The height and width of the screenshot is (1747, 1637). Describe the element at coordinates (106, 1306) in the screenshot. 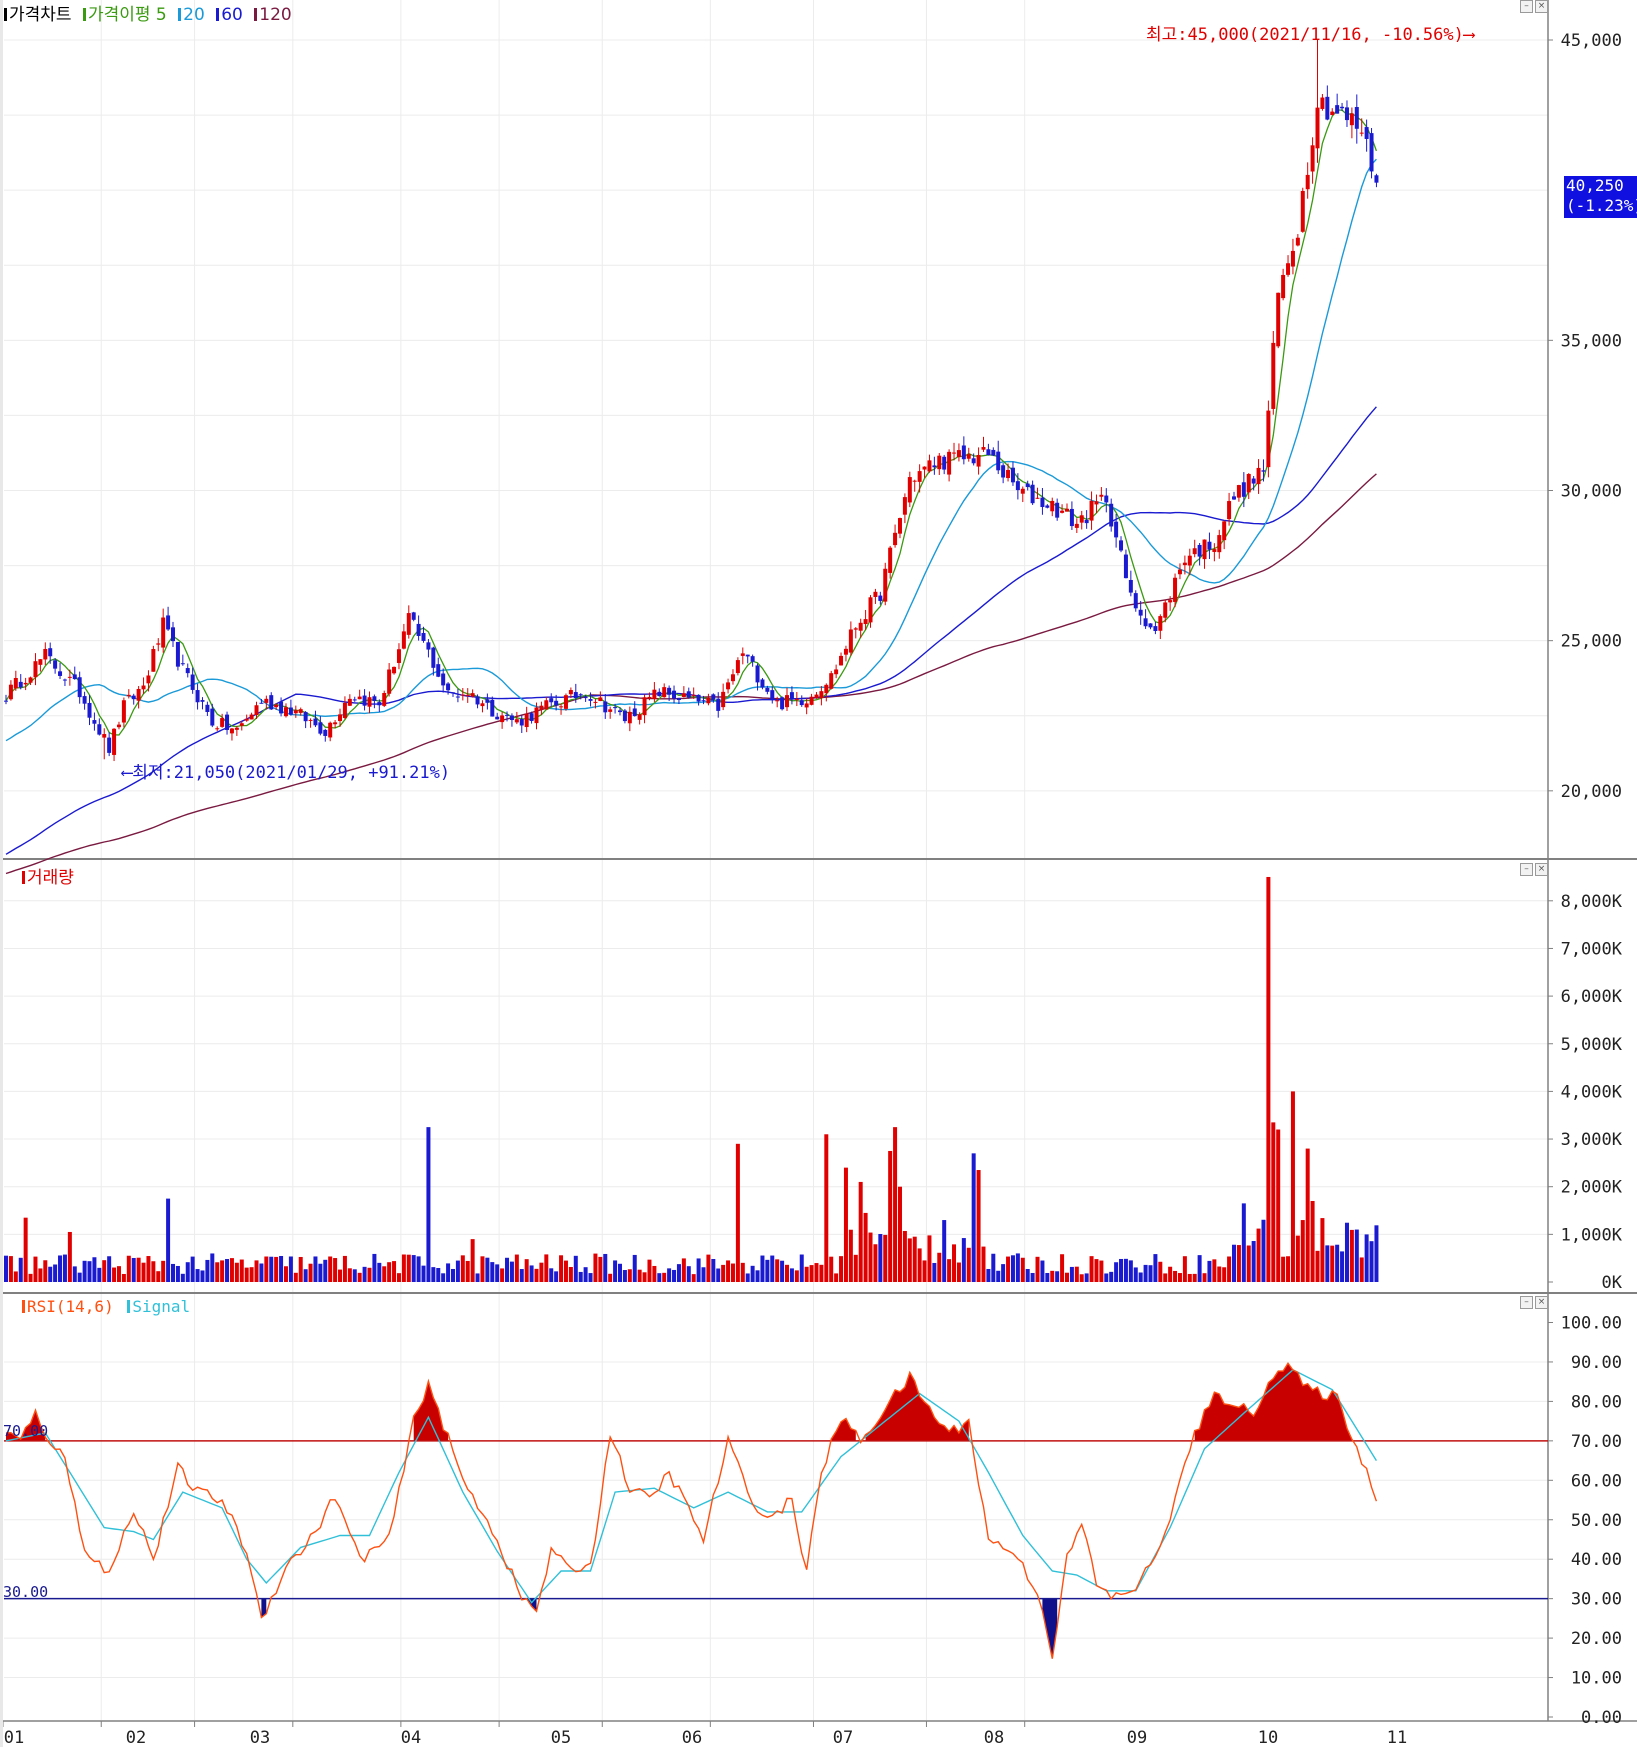

I see `rsi-legend: RSI(14,6) Signal` at that location.